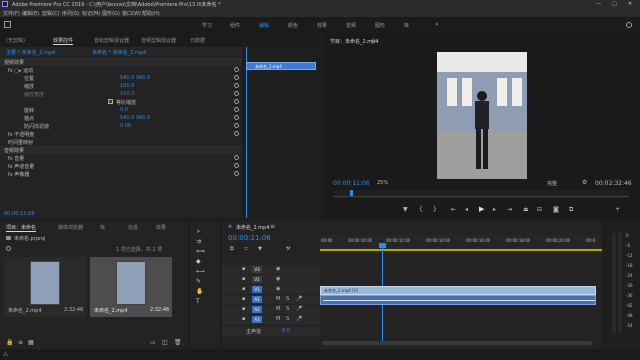 The width and height of the screenshot is (640, 360). I want to click on tab-effect-controls: 效果控件, so click(63, 41).